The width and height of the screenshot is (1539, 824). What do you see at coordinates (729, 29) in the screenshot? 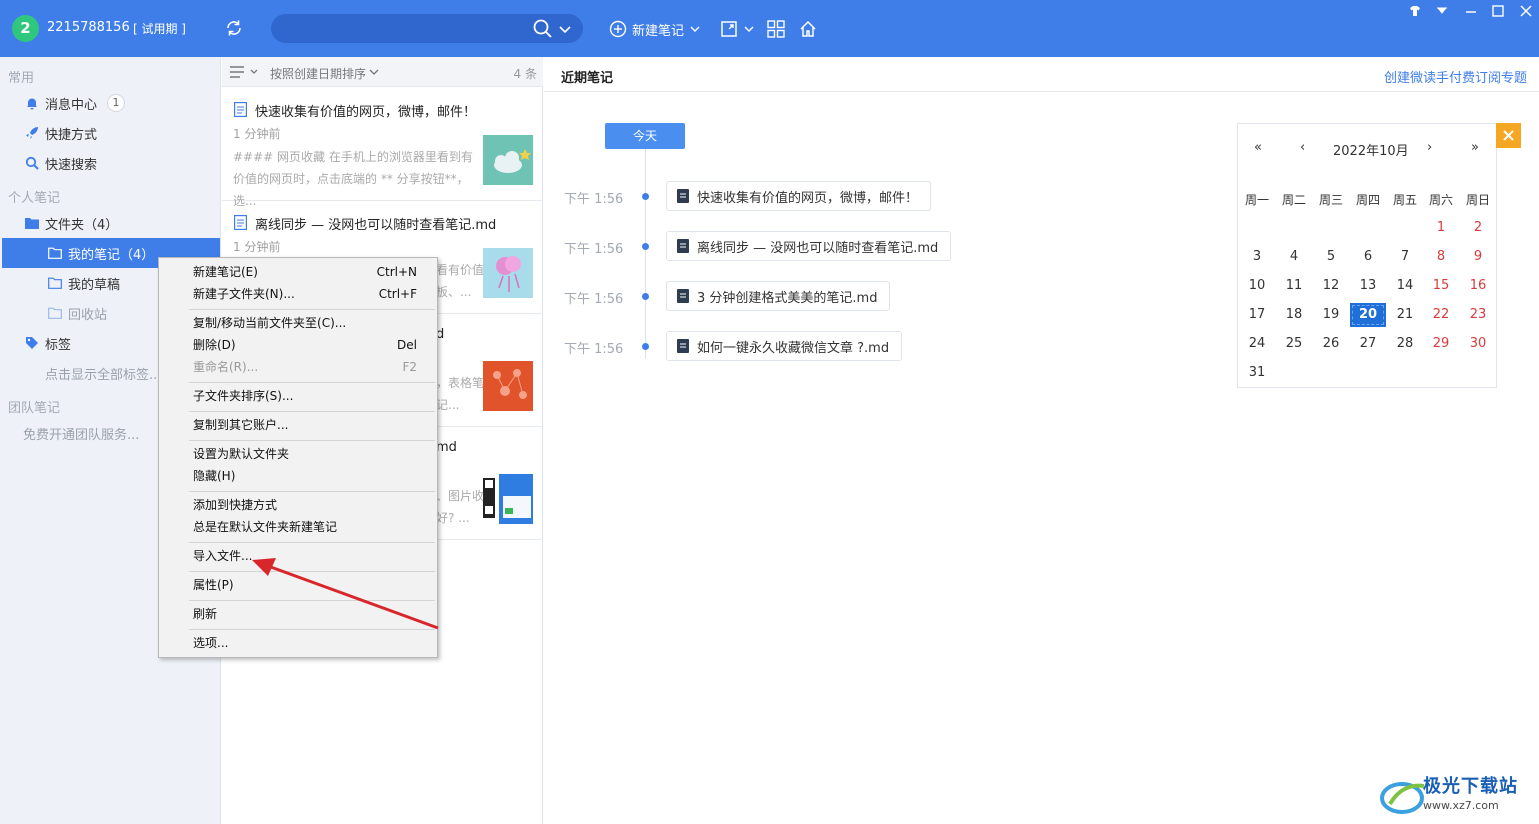
I see `expand-icon` at bounding box center [729, 29].